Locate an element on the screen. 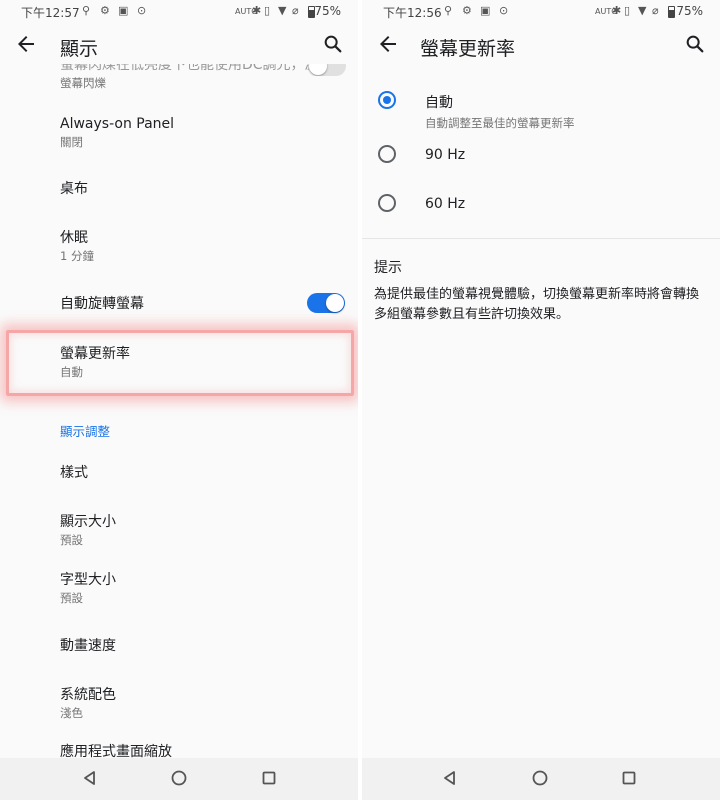 The width and height of the screenshot is (720, 800). option-60hz-label: 60 Hz is located at coordinates (445, 204).